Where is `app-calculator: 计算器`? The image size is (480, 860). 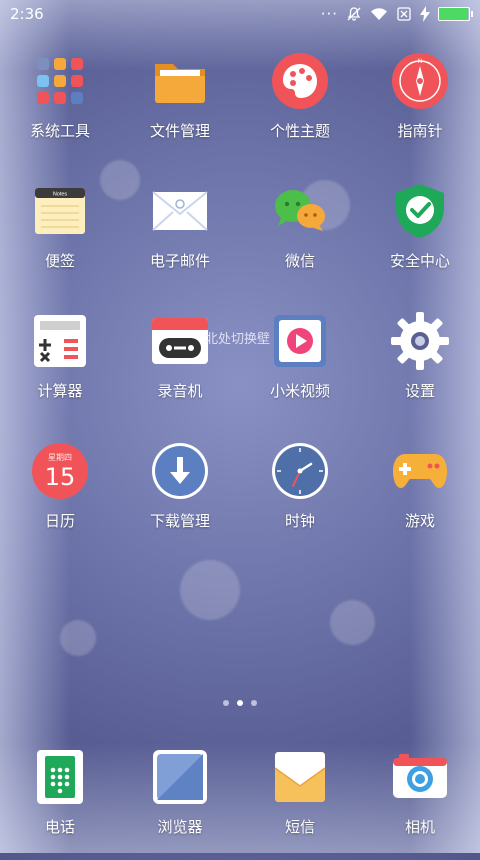 app-calculator: 计算器 is located at coordinates (60, 368).